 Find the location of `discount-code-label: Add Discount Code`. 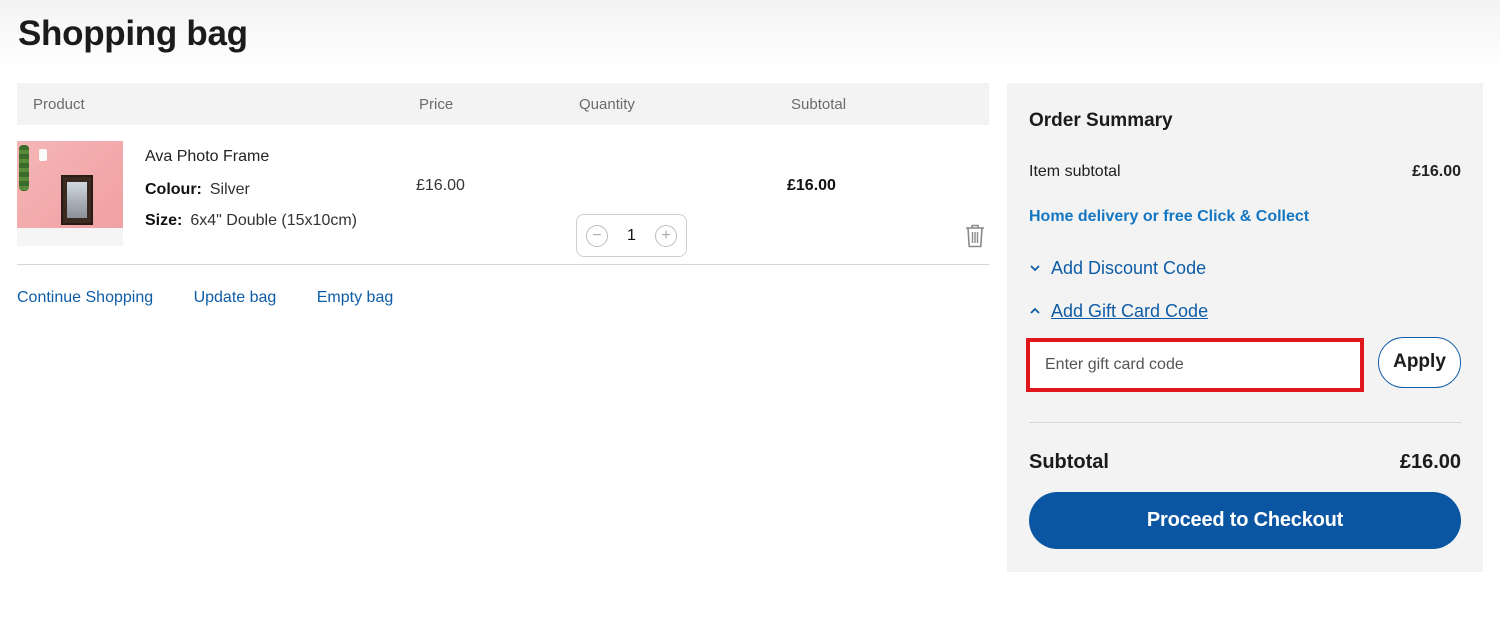

discount-code-label: Add Discount Code is located at coordinates (1129, 268).